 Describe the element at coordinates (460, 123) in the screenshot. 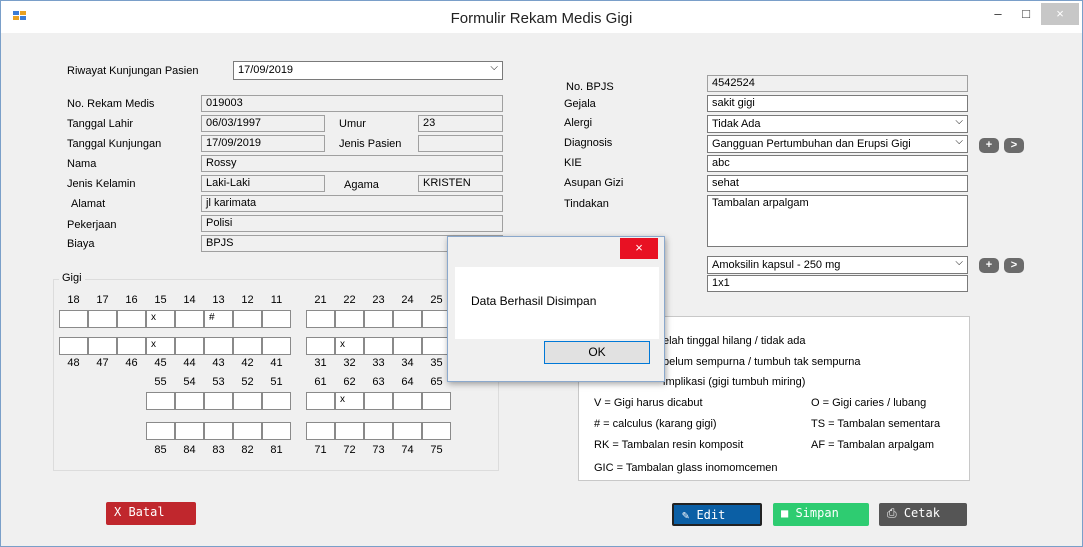

I see `umur-field: 23` at that location.